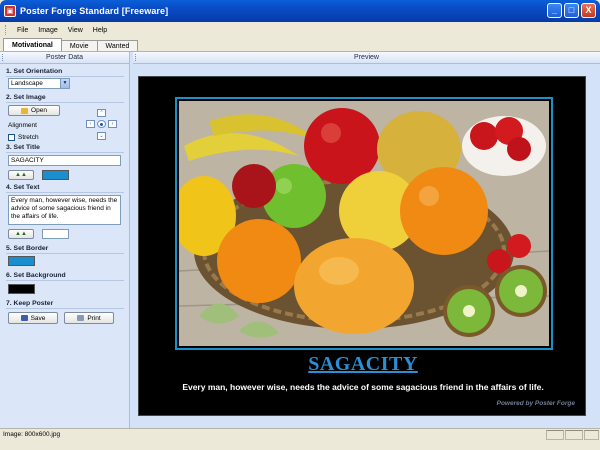 Image resolution: width=600 pixels, height=450 pixels. Describe the element at coordinates (21, 234) in the screenshot. I see `text-font-button: ▲▲` at that location.